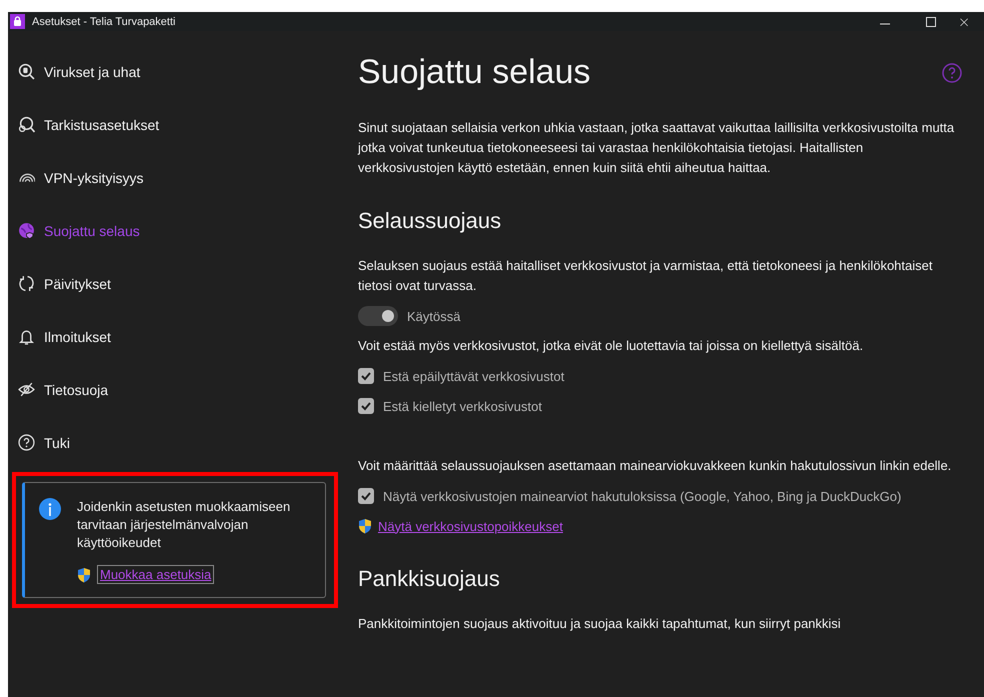 Image resolution: width=984 pixels, height=697 pixels. What do you see at coordinates (430, 221) in the screenshot?
I see `section-heading: Selaussuojaus` at bounding box center [430, 221].